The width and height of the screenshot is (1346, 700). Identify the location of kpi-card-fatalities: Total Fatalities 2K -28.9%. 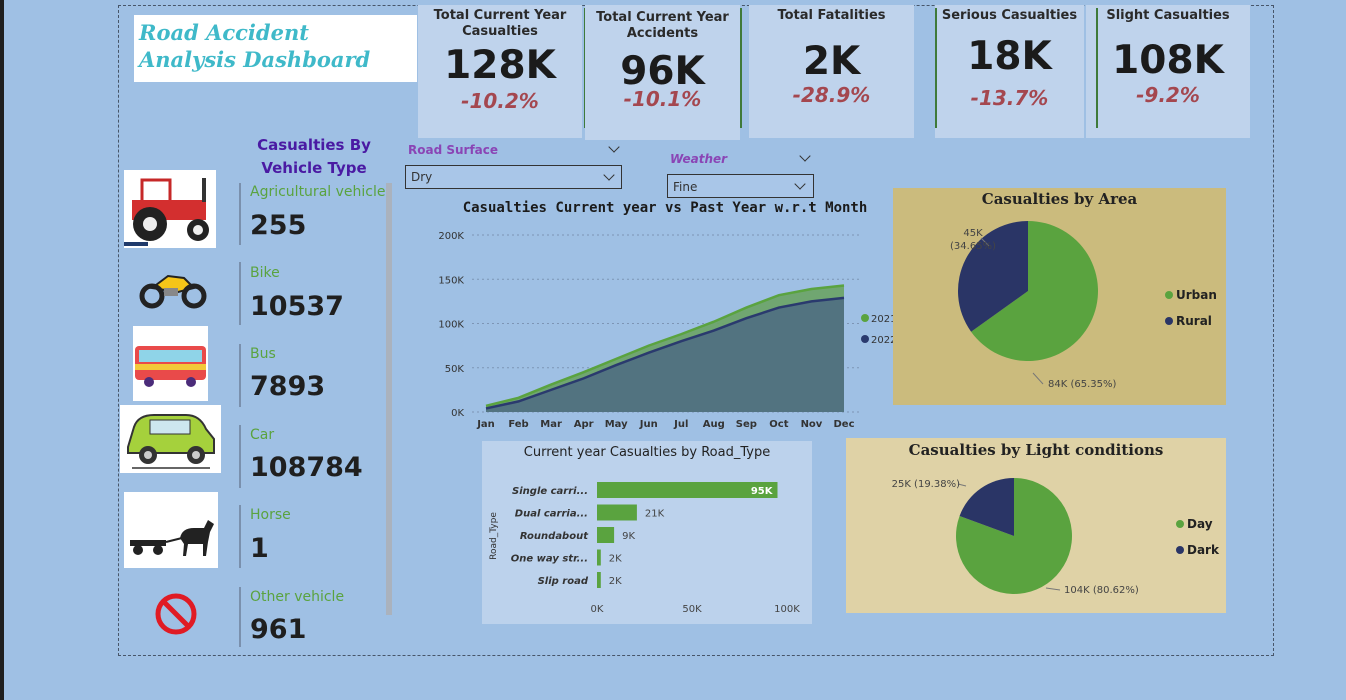
(831, 71).